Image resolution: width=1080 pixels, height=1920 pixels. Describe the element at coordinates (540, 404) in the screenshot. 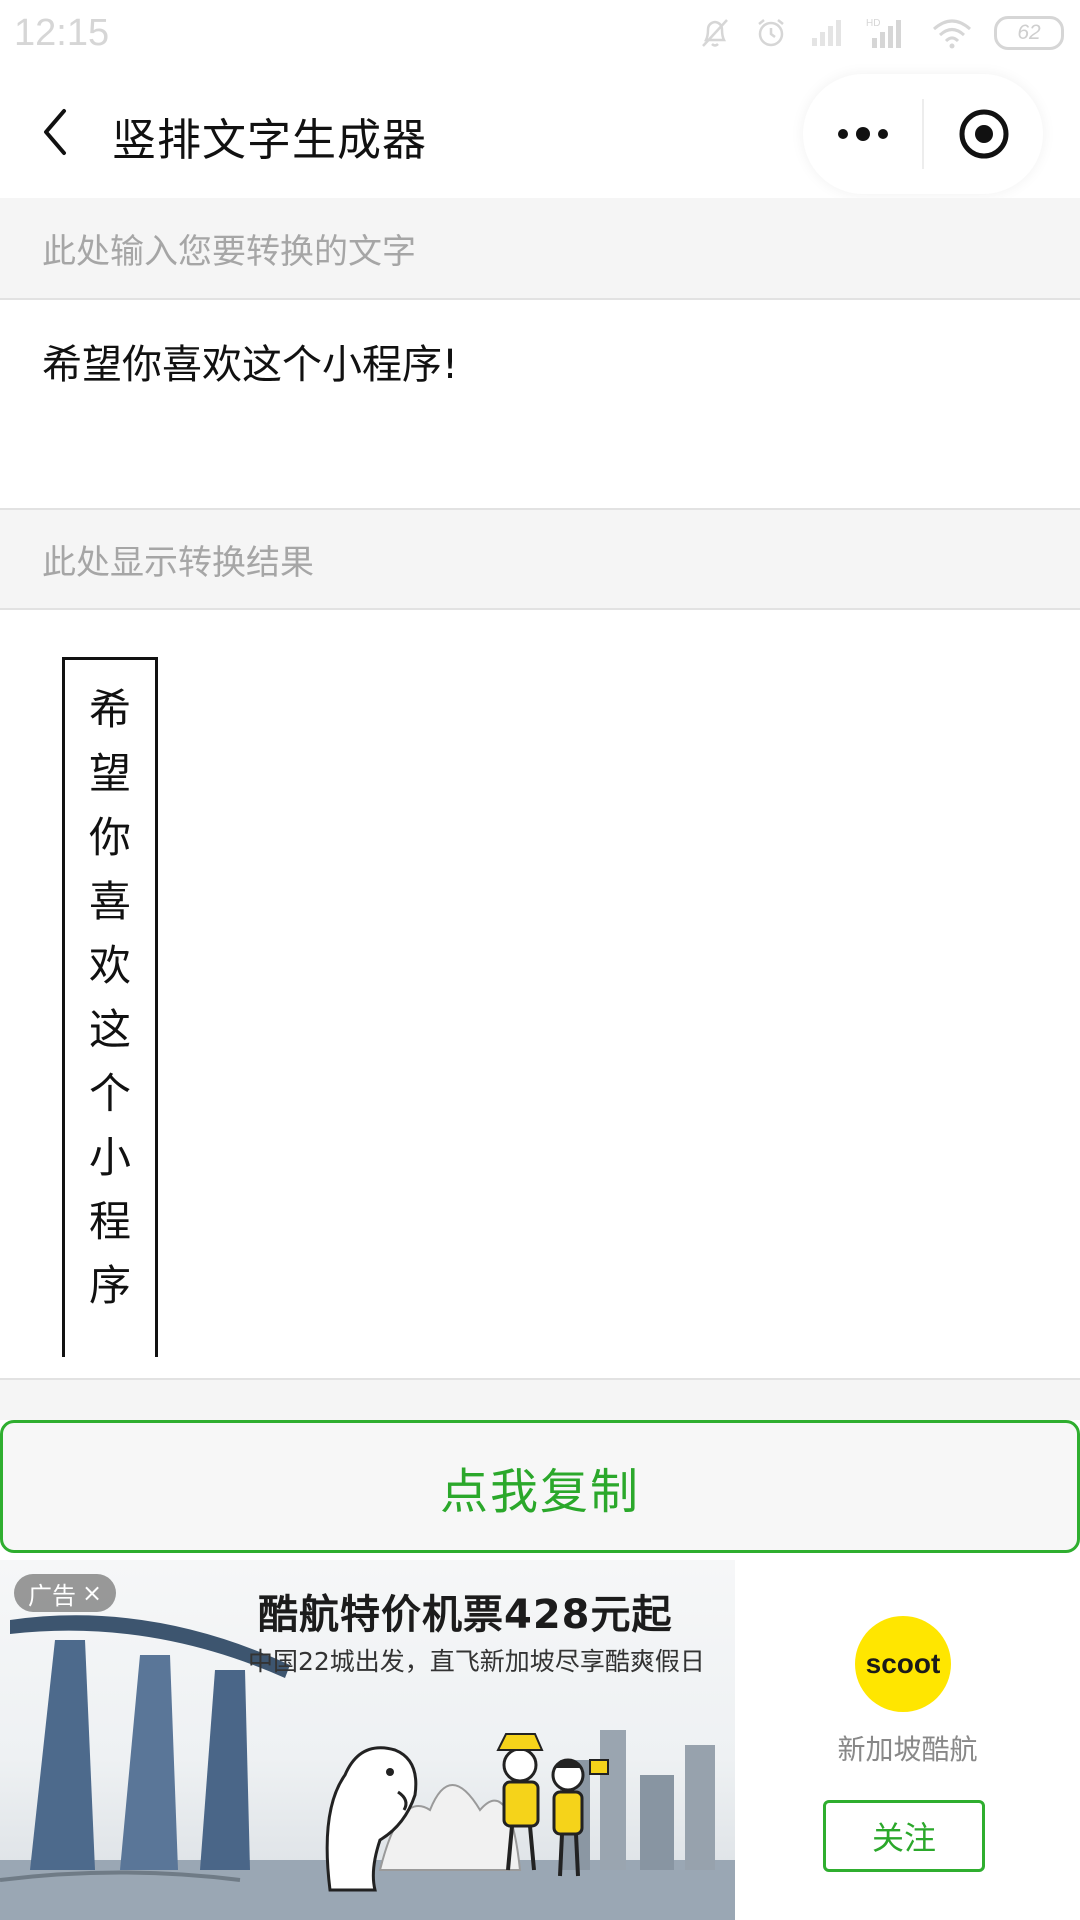

I see `text-input: 希望你喜欢这个小程序!` at that location.